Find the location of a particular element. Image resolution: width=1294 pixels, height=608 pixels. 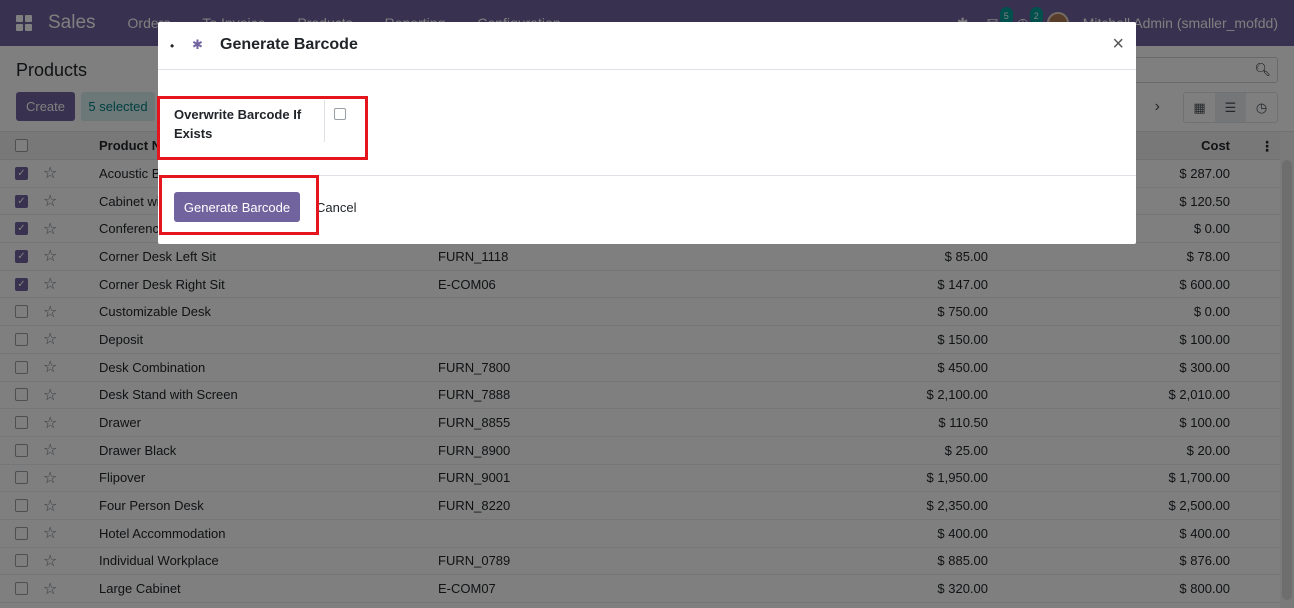

highlight-box-field is located at coordinates (262, 128).